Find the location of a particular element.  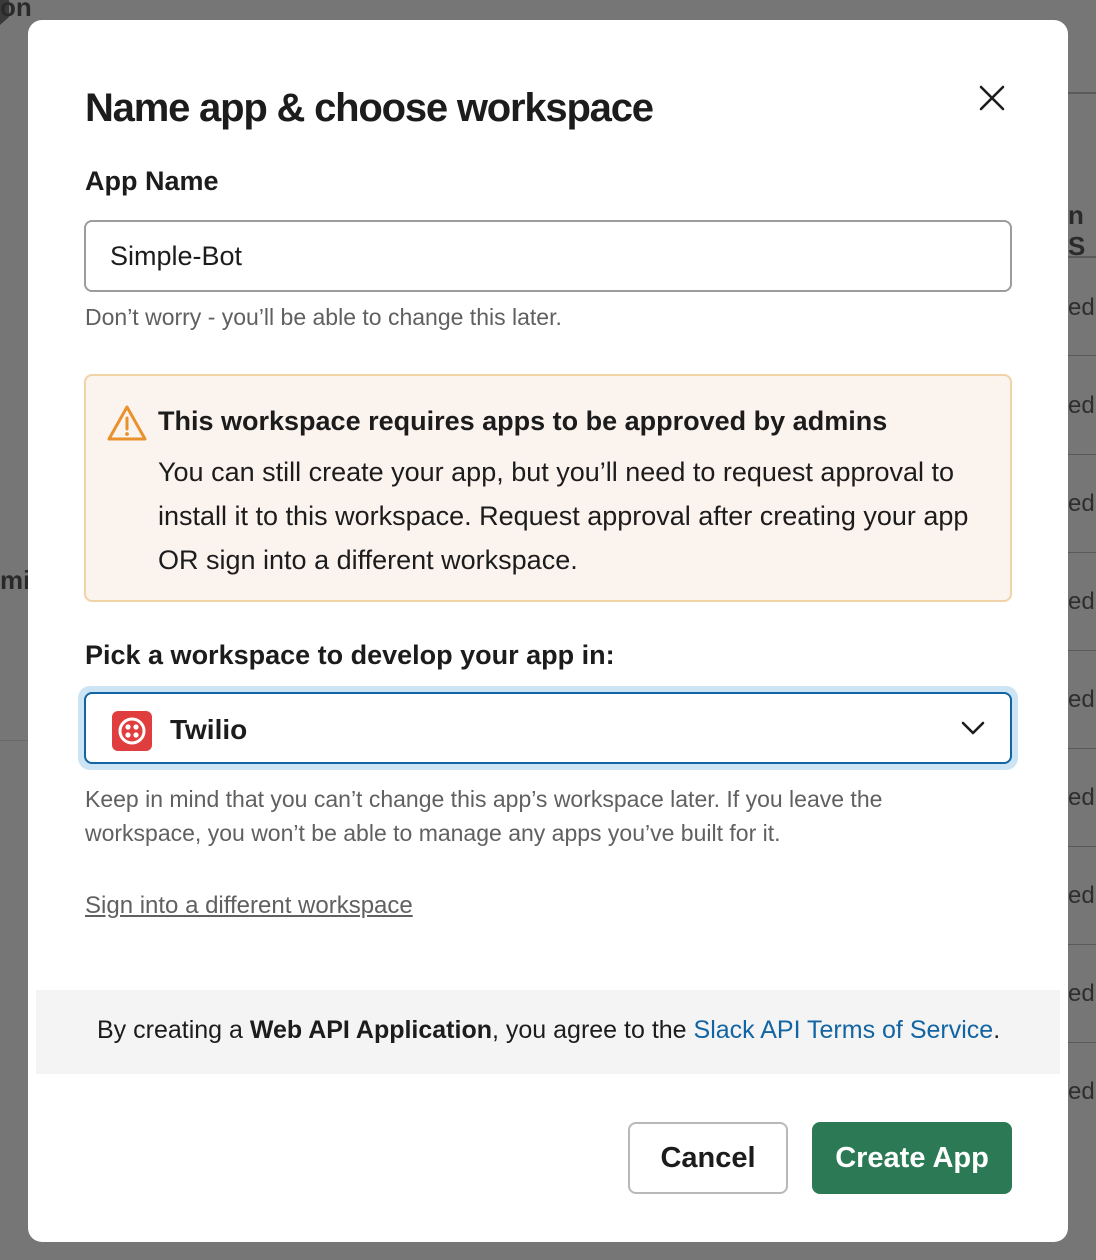

warning-triangle-icon is located at coordinates (127, 423).